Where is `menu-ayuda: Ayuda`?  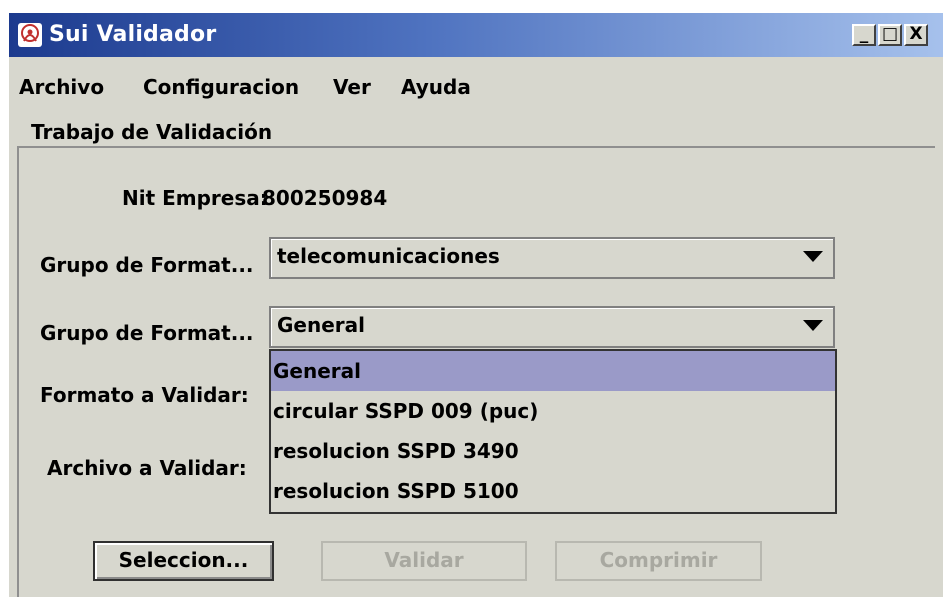 menu-ayuda: Ayuda is located at coordinates (436, 87).